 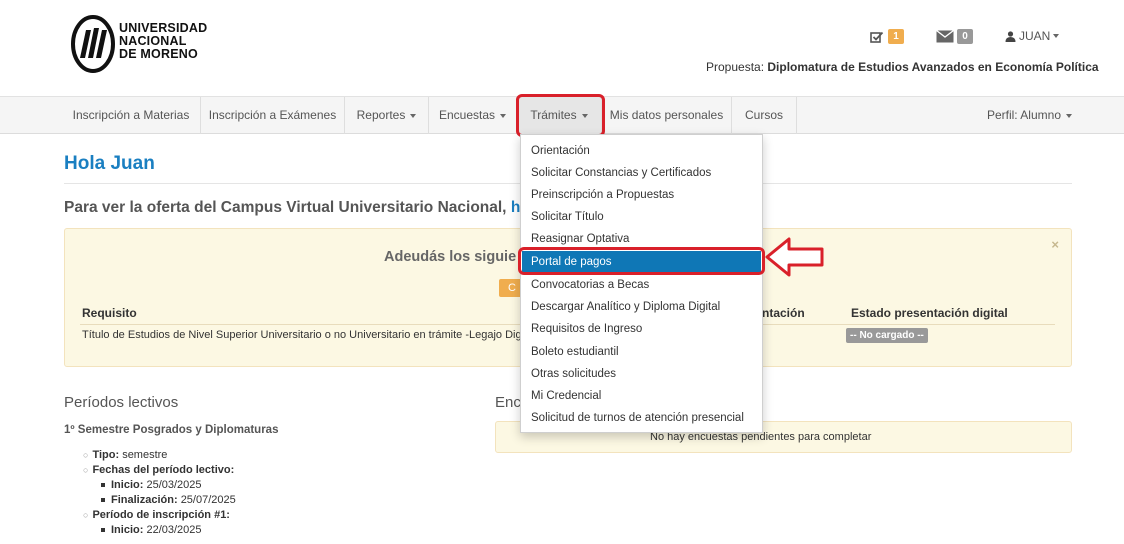 I want to click on menu-item-solicitar-titulo: Solicitar Título, so click(x=641, y=217).